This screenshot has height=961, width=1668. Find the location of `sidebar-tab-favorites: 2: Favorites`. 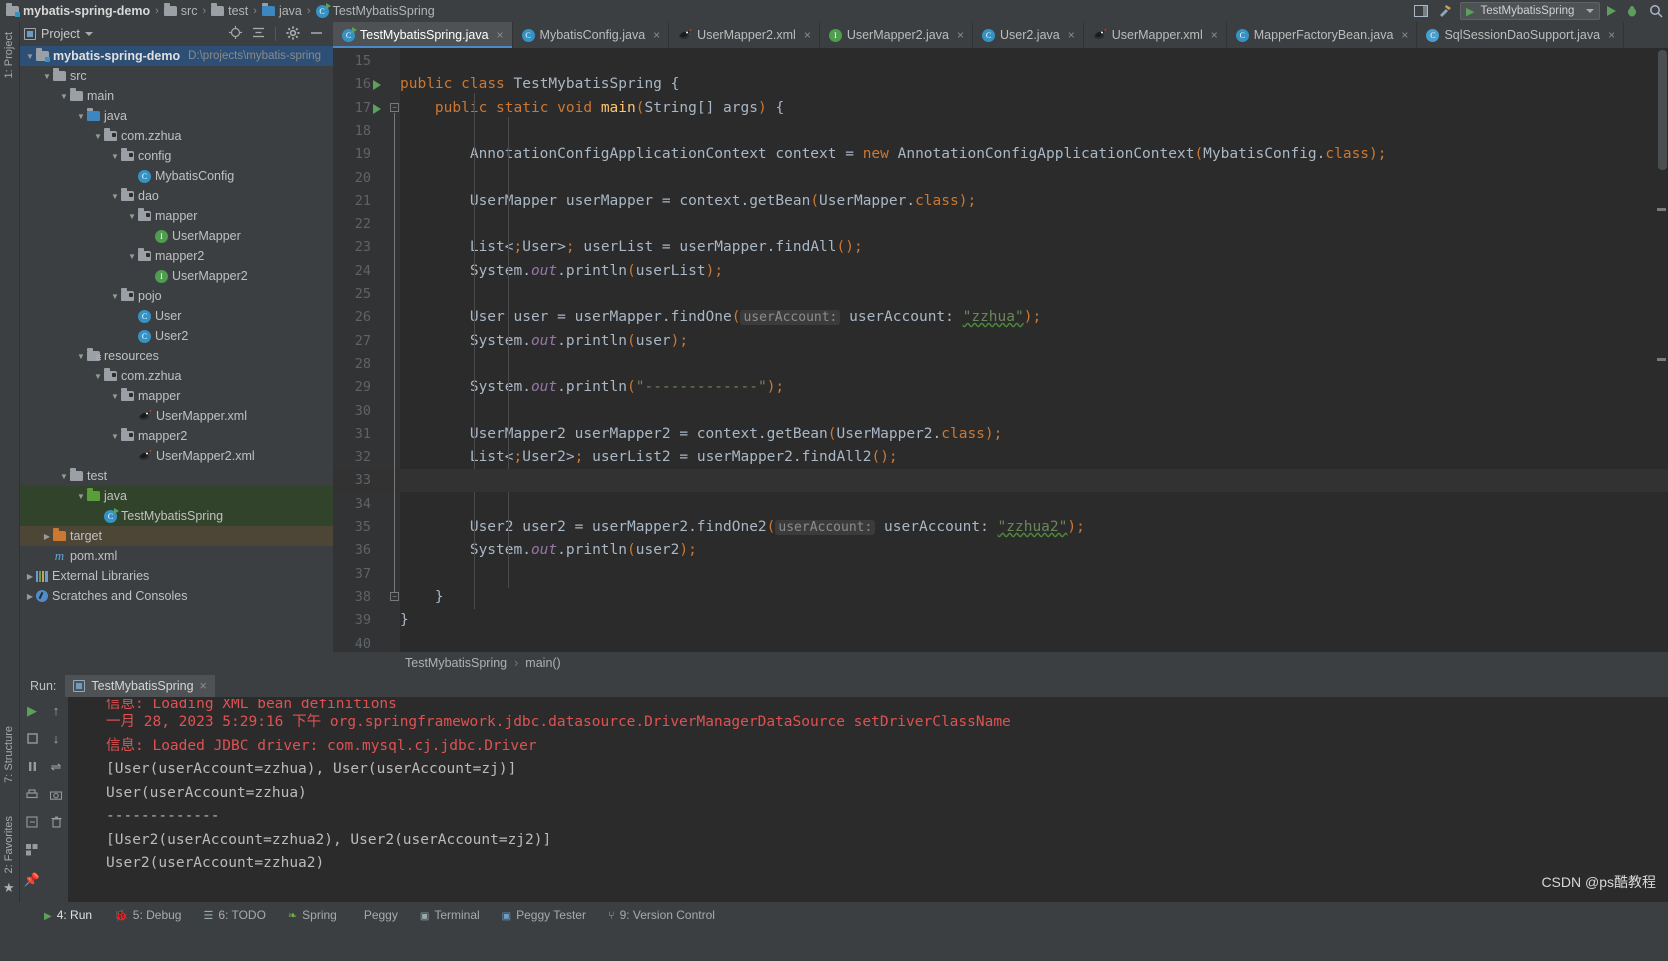

sidebar-tab-favorites: 2: Favorites is located at coordinates (9, 844).